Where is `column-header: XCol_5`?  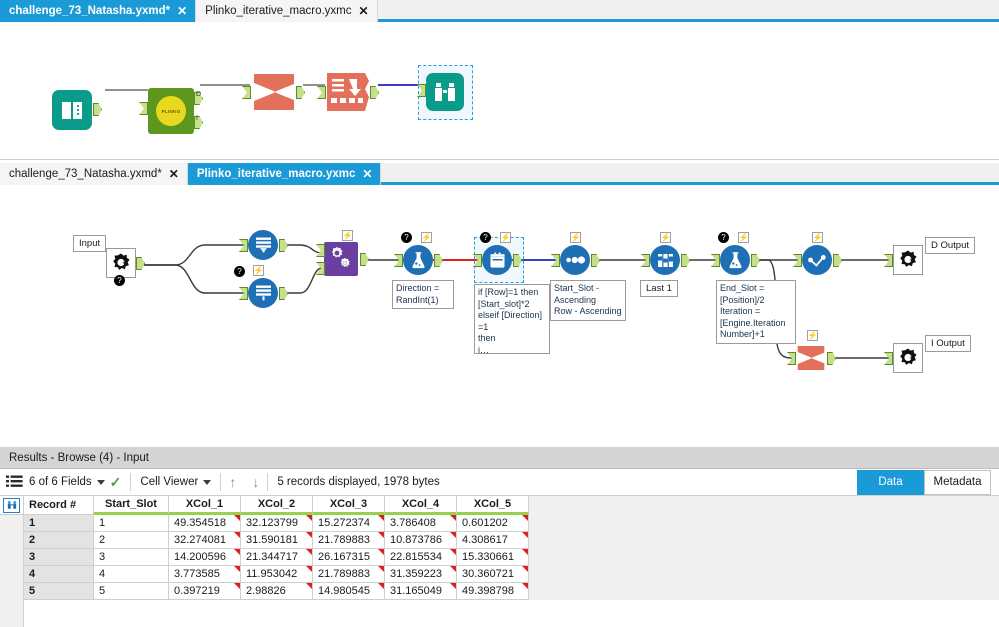 column-header: XCol_5 is located at coordinates (493, 505).